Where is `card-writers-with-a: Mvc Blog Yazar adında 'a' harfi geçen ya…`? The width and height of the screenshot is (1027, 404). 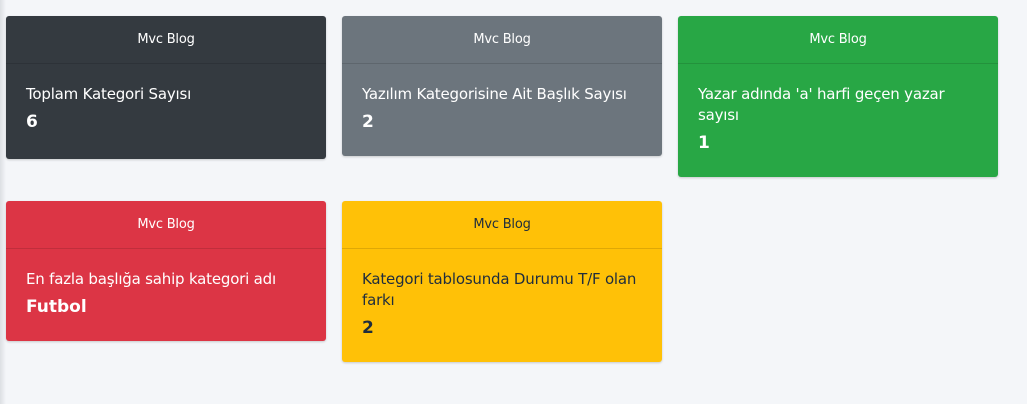
card-writers-with-a: Mvc Blog Yazar adında 'a' harfi geçen ya… is located at coordinates (838, 96).